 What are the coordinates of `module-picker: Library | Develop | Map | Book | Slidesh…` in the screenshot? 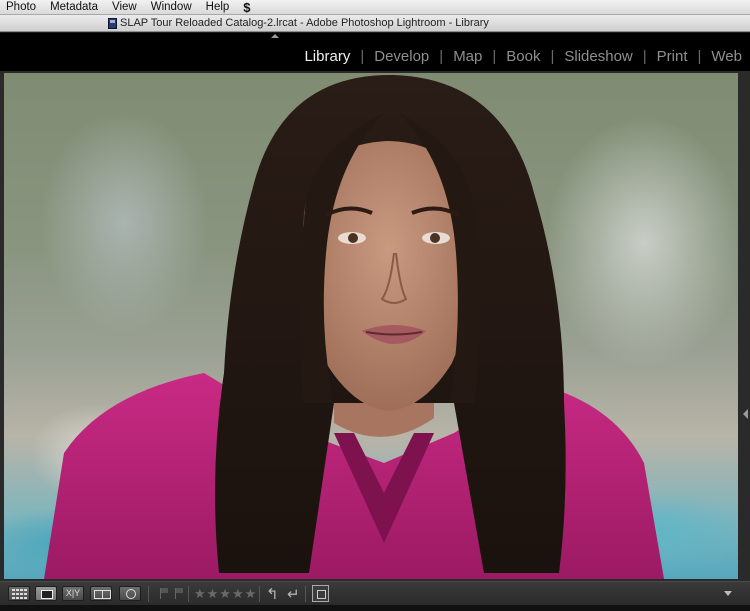 It's located at (523, 56).